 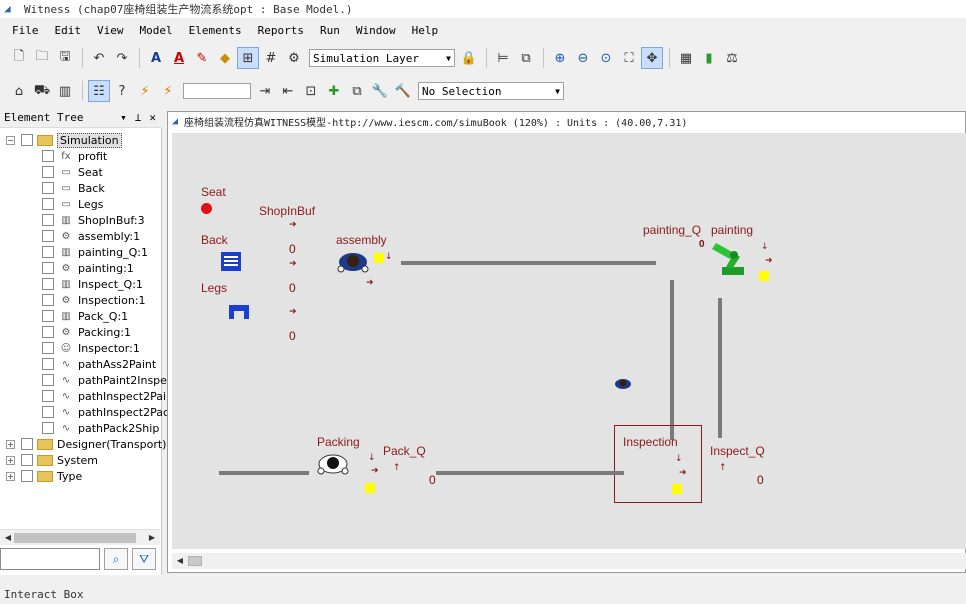 What do you see at coordinates (686, 58) in the screenshot?
I see `report-icon: ▦` at bounding box center [686, 58].